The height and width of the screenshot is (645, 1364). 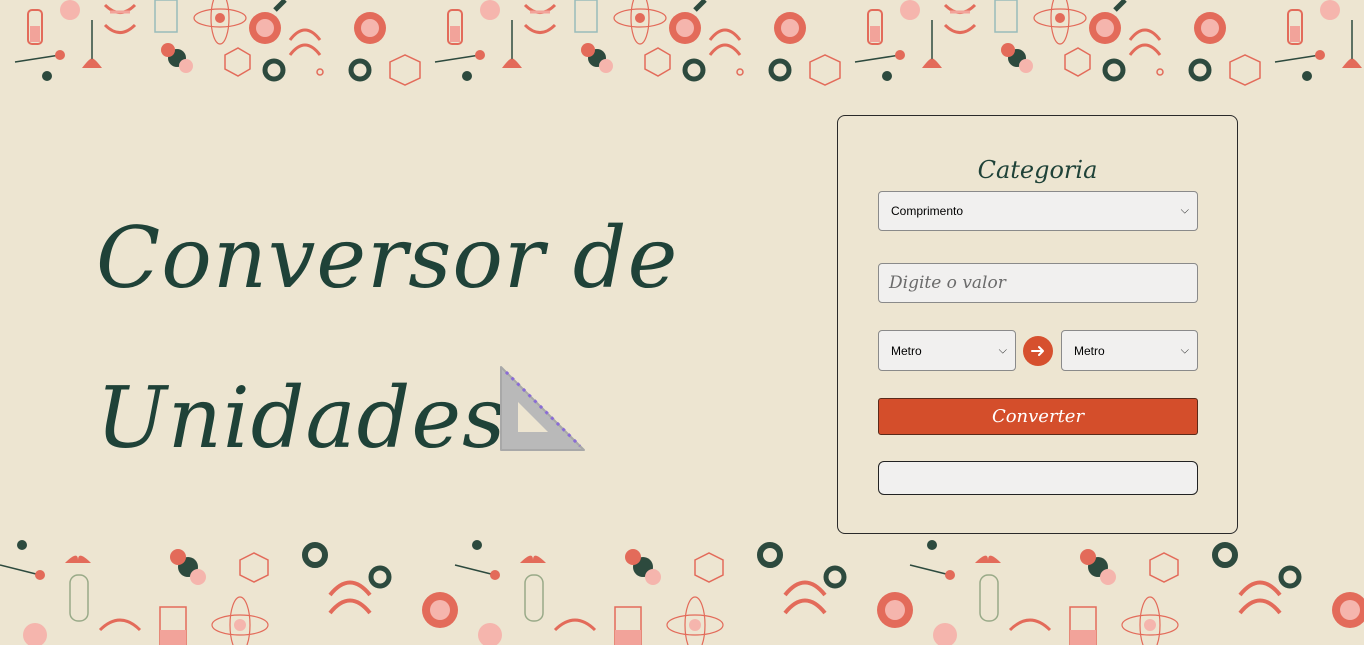 I want to click on to-unit-select: Metro ⌵, so click(x=1129, y=350).